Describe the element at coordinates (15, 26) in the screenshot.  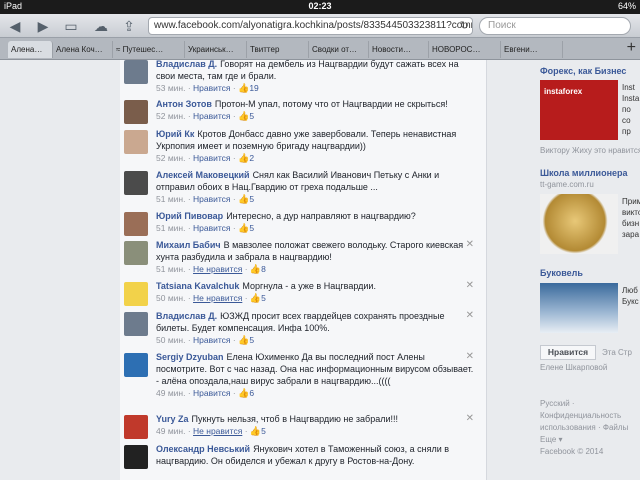
I see `back-icon: ◀` at that location.